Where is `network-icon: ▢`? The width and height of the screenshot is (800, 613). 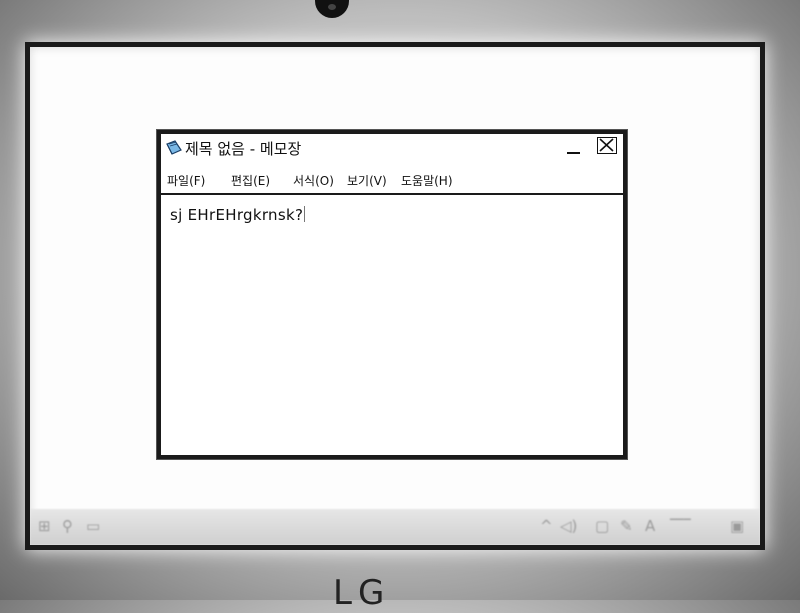
network-icon: ▢ is located at coordinates (602, 526).